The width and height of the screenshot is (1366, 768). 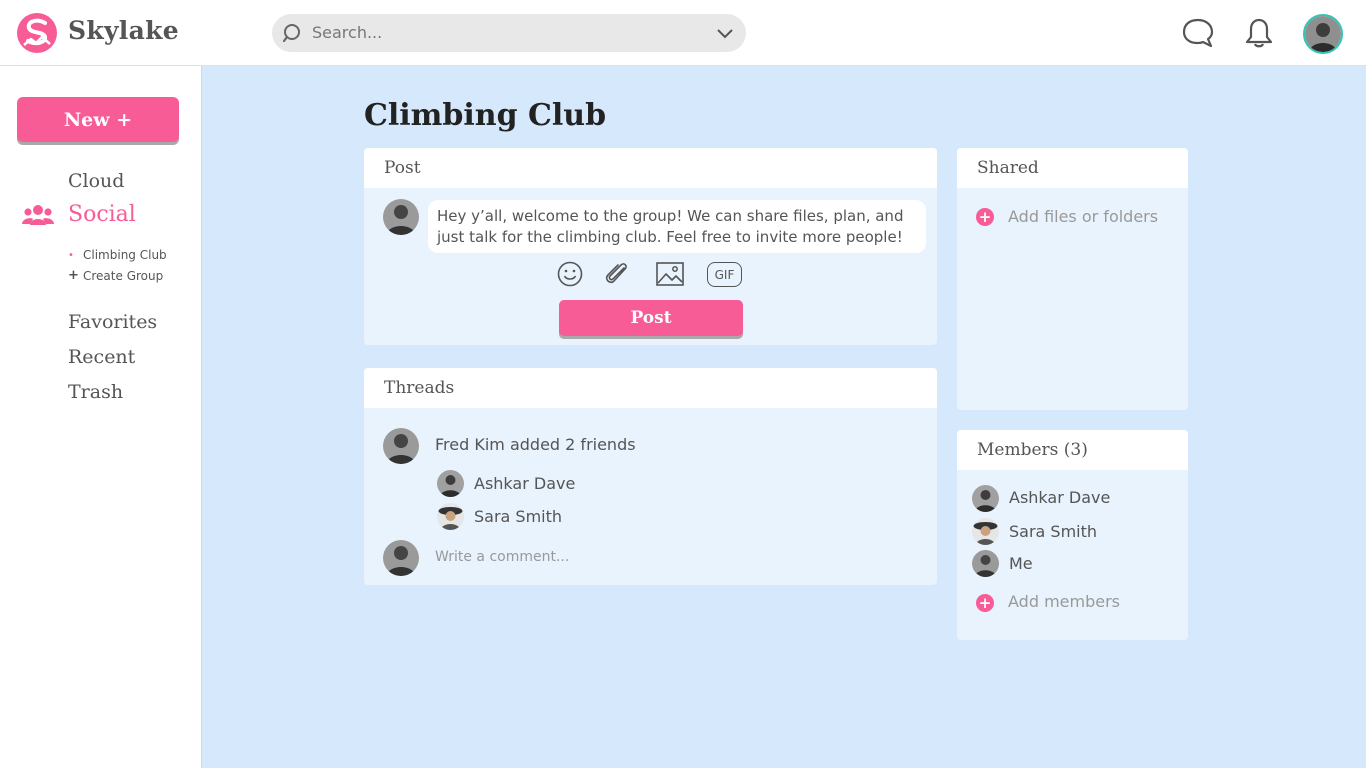 I want to click on social-group-icon, so click(x=38, y=215).